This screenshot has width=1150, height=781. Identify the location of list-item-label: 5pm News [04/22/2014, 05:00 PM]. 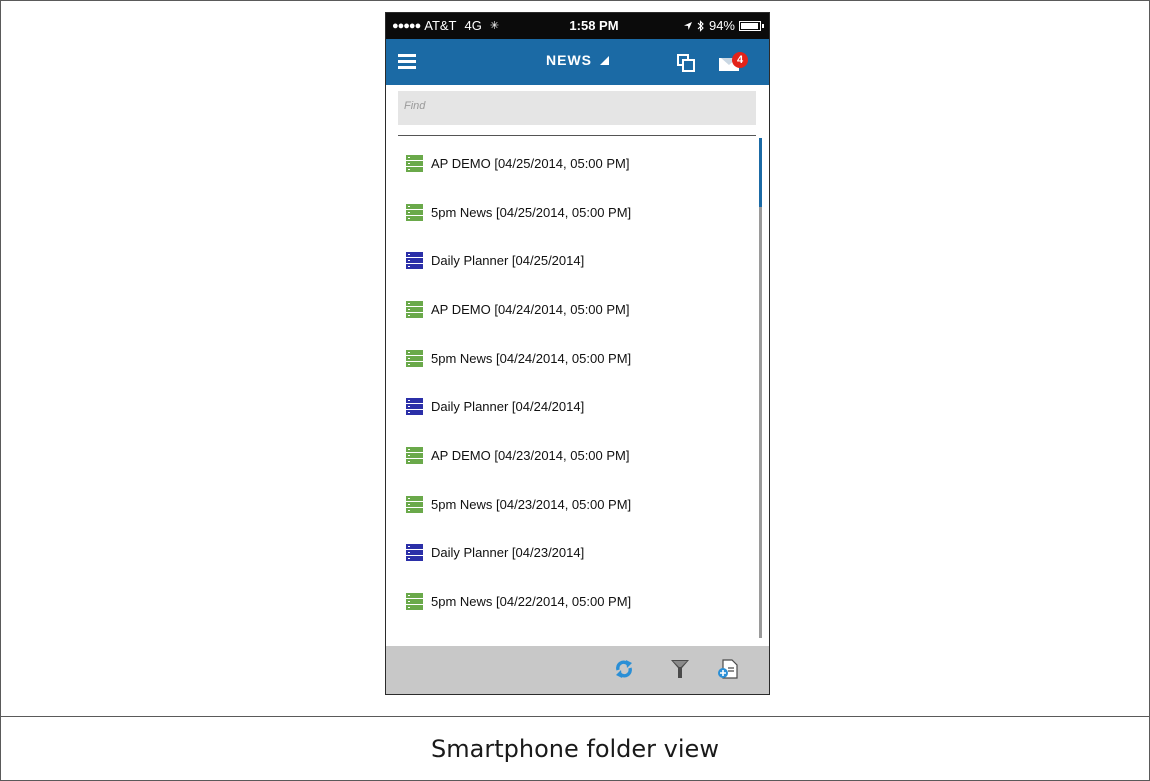
(531, 602).